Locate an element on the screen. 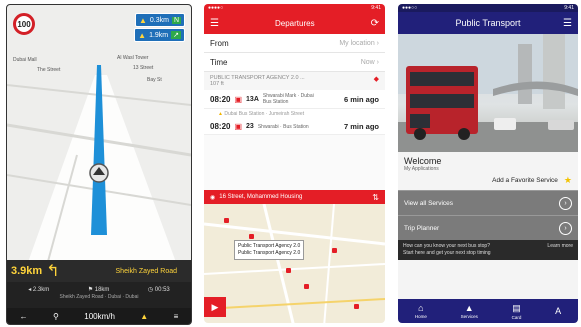  map-poi-label: Al Wasl Tower is located at coordinates (133, 58).